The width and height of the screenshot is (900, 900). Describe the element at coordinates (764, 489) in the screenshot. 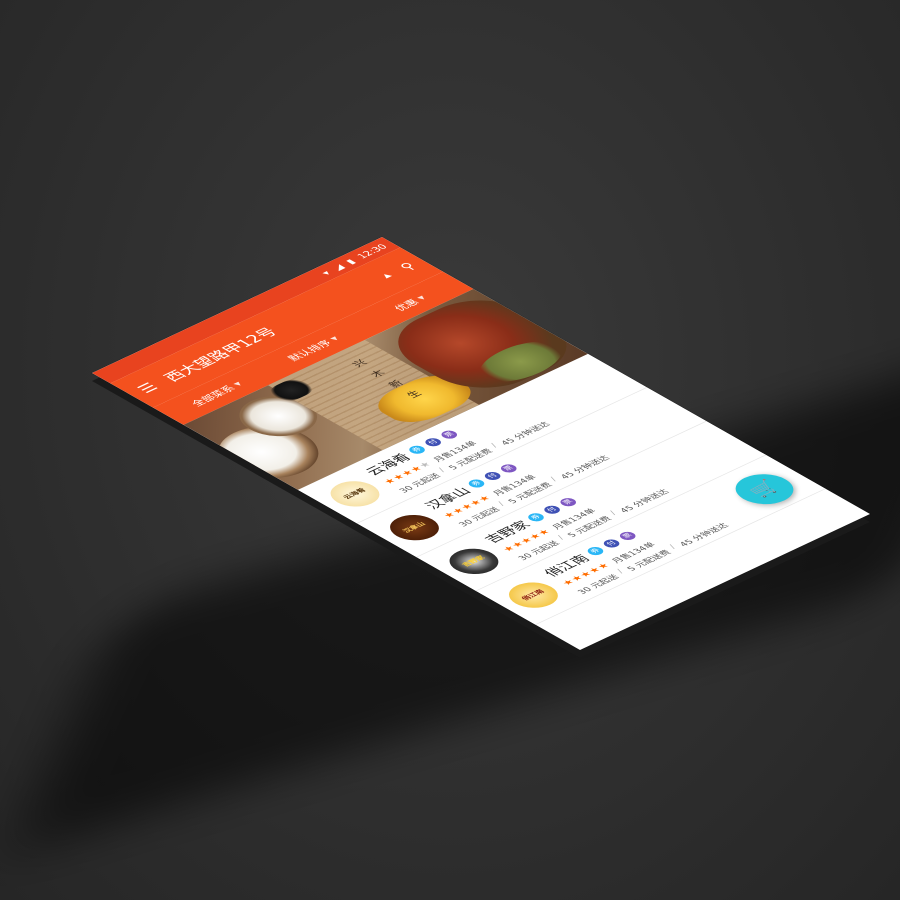

I see `cart-icon: 🛒` at that location.